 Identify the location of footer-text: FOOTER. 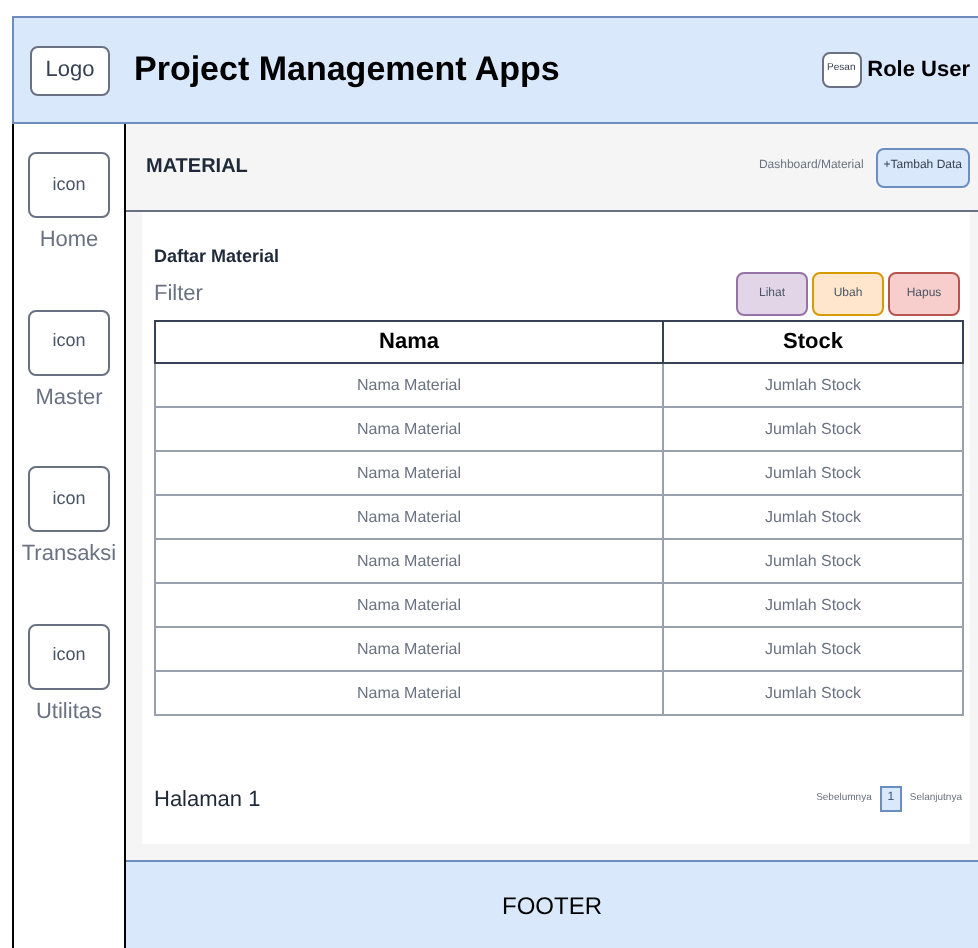
(552, 906).